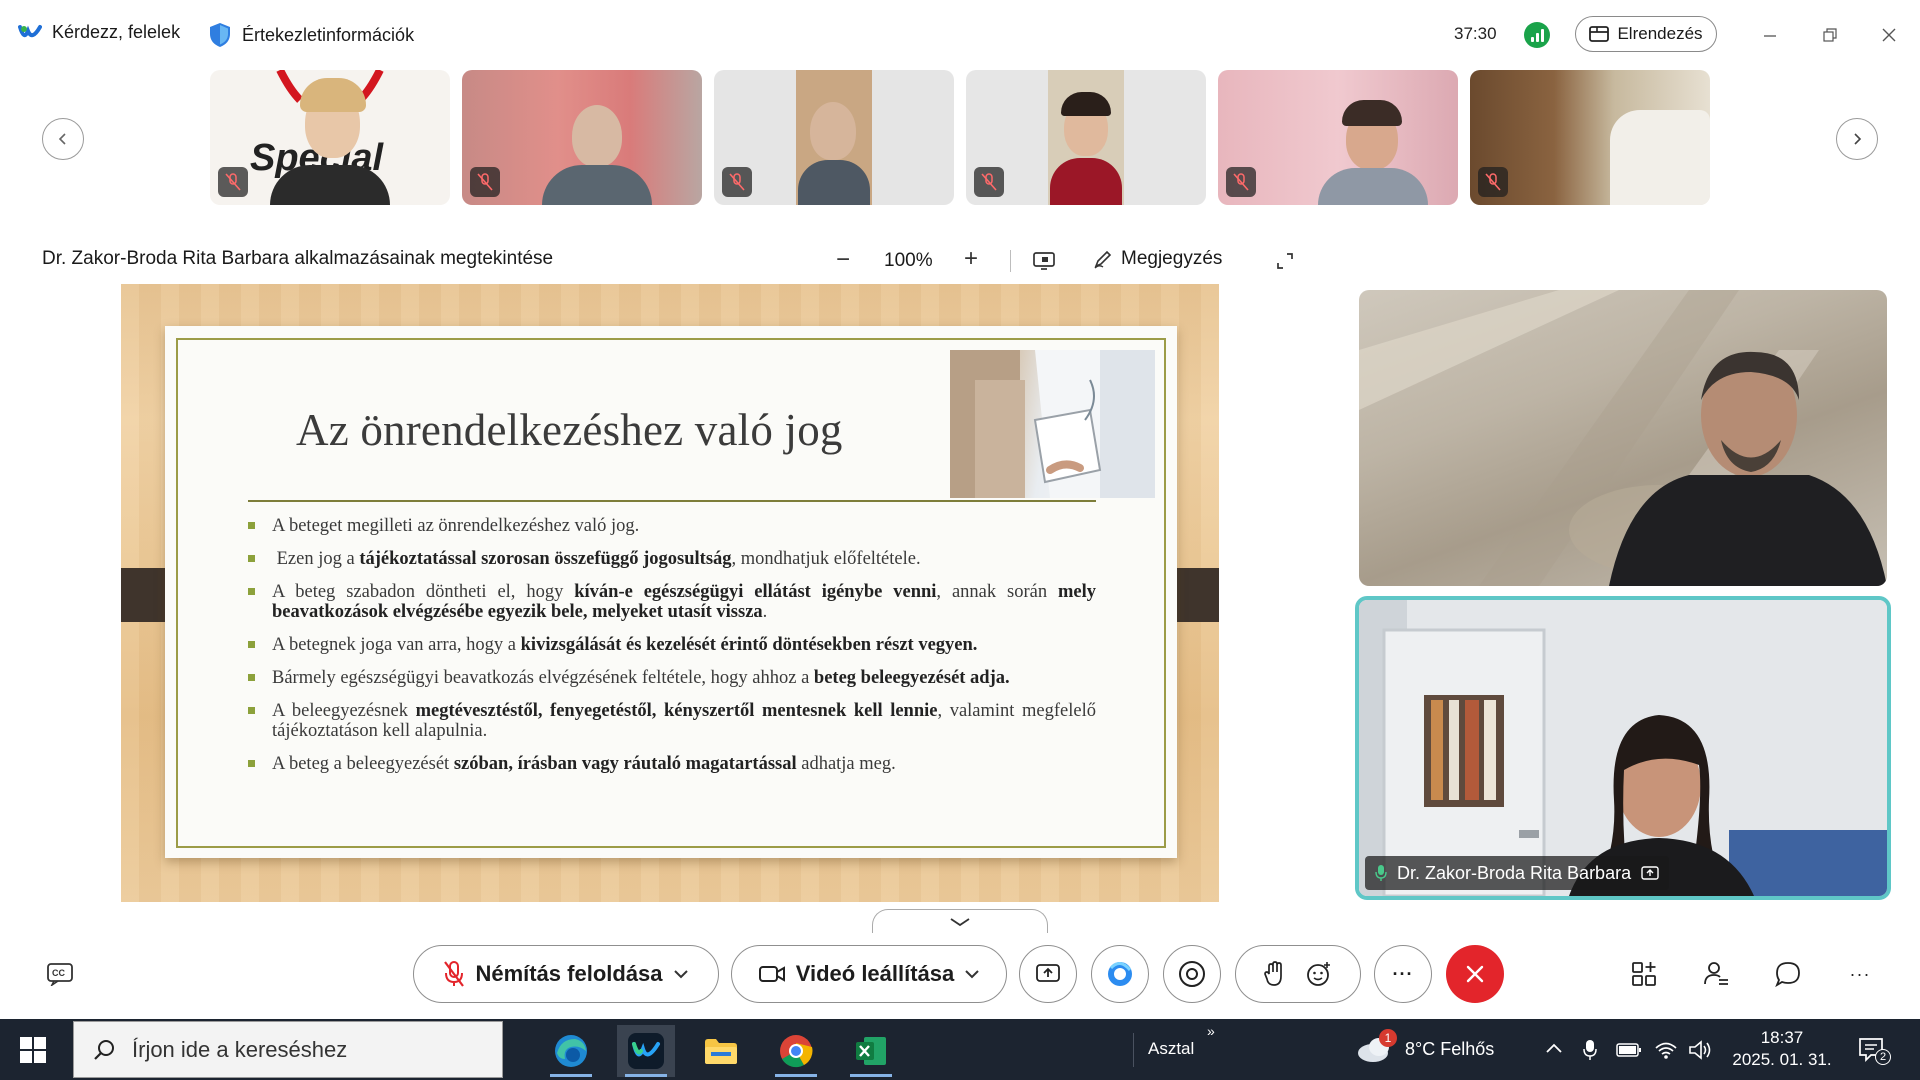 This screenshot has height=1080, width=1920. Describe the element at coordinates (1590, 1050) in the screenshot. I see `microphone-icon` at that location.